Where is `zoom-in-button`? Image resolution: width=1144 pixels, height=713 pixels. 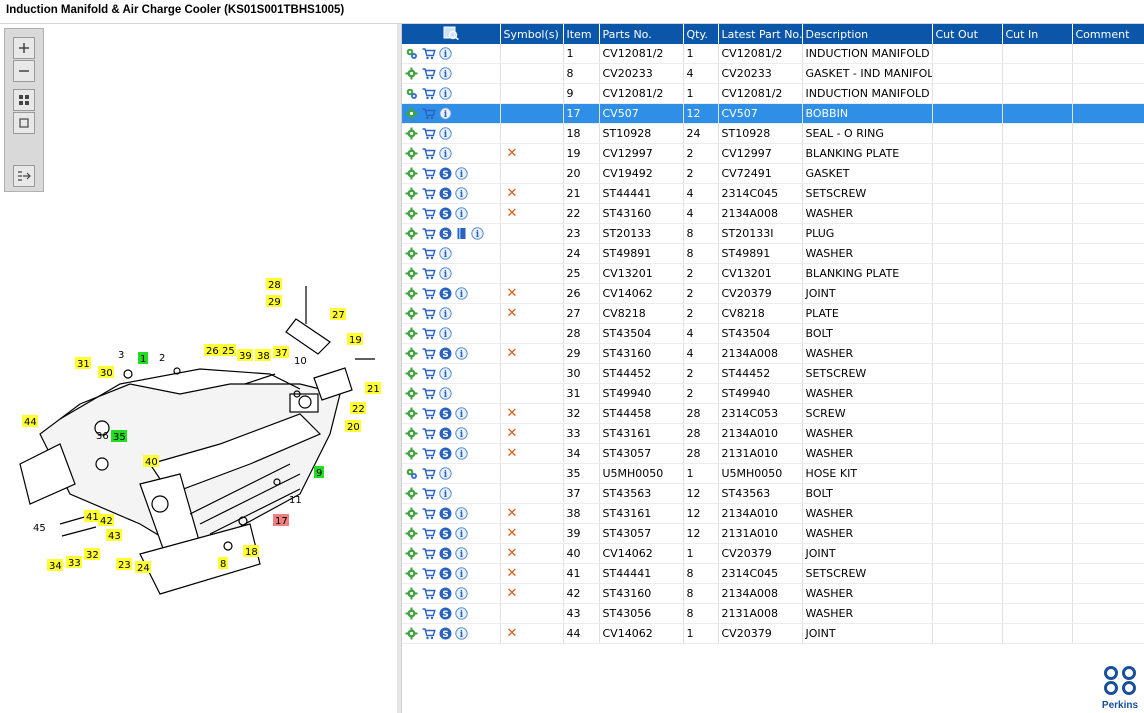 zoom-in-button is located at coordinates (24, 48).